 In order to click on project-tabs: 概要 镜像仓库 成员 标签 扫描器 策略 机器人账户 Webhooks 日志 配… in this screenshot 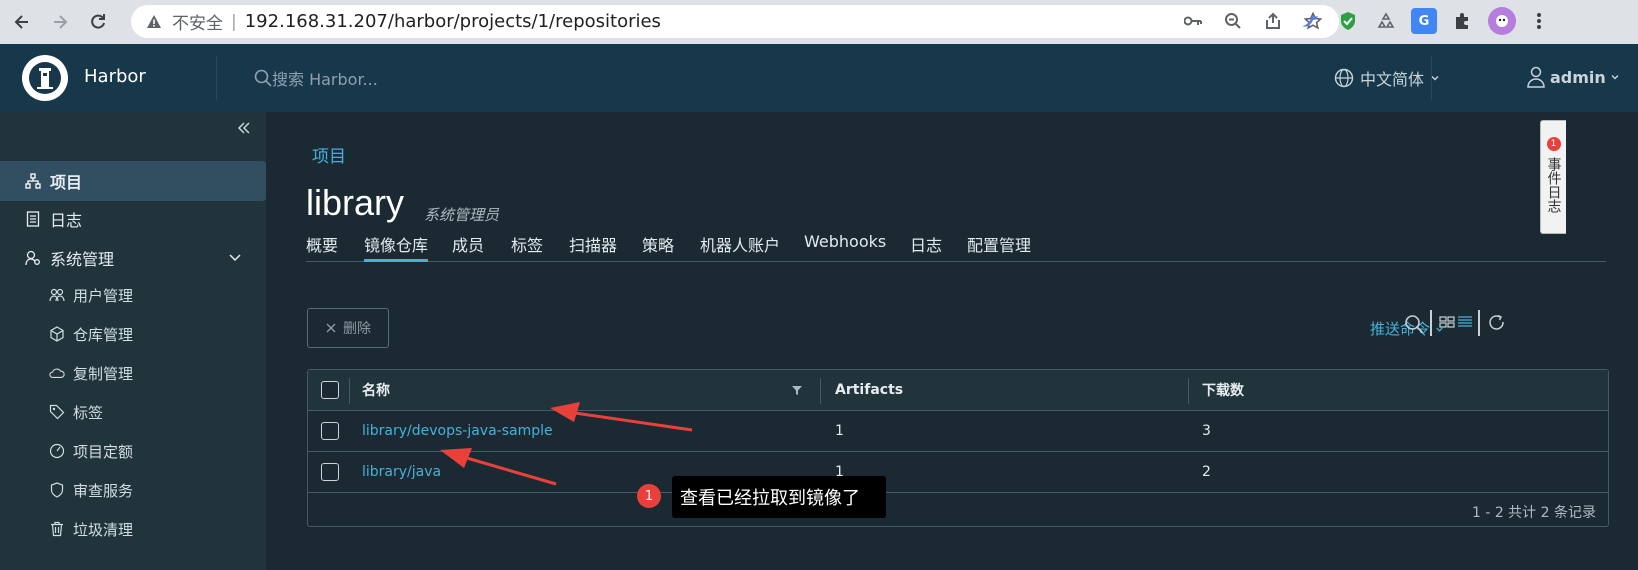, I will do `click(956, 244)`.